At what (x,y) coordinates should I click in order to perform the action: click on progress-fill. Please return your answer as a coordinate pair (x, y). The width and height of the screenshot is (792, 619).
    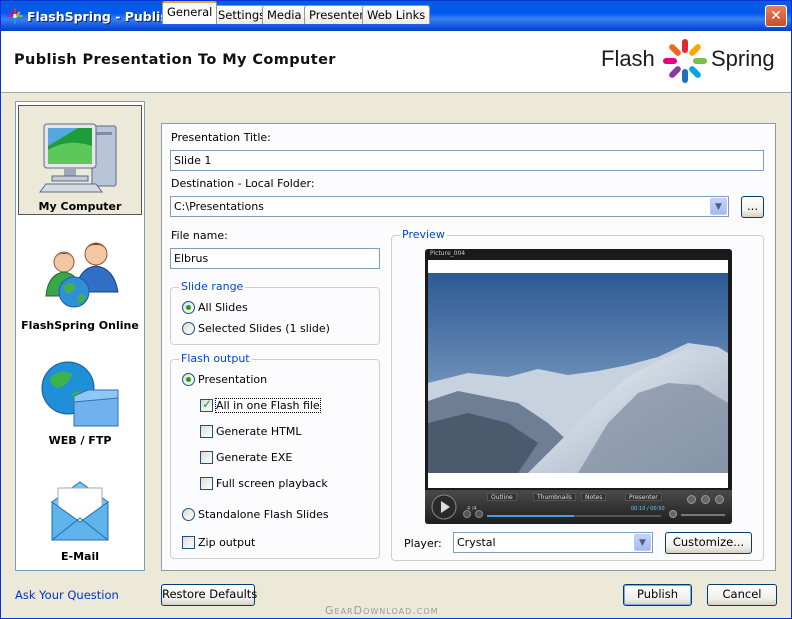
    Looking at the image, I should click on (530, 516).